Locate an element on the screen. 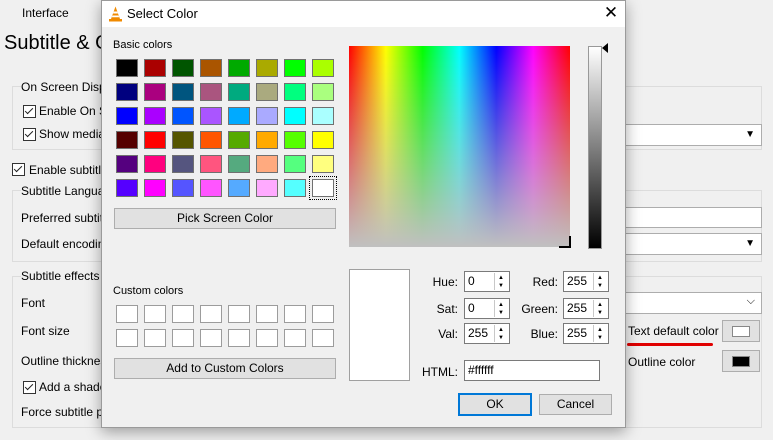 Image resolution: width=773 pixels, height=440 pixels. html-input: #ffffff is located at coordinates (532, 370).